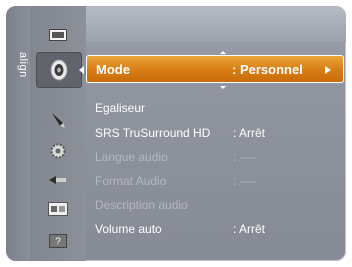  I want to click on menu-item-format-audio: Format Audio, so click(131, 181).